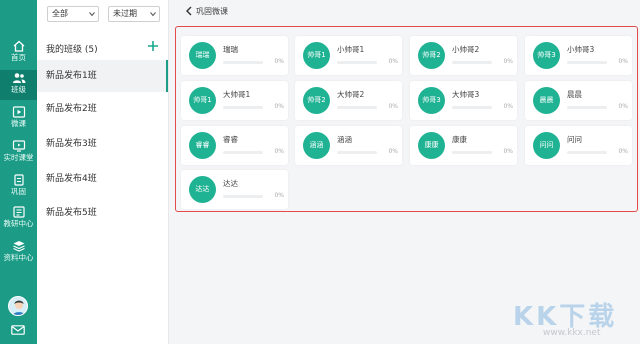  I want to click on research-icon, so click(18, 212).